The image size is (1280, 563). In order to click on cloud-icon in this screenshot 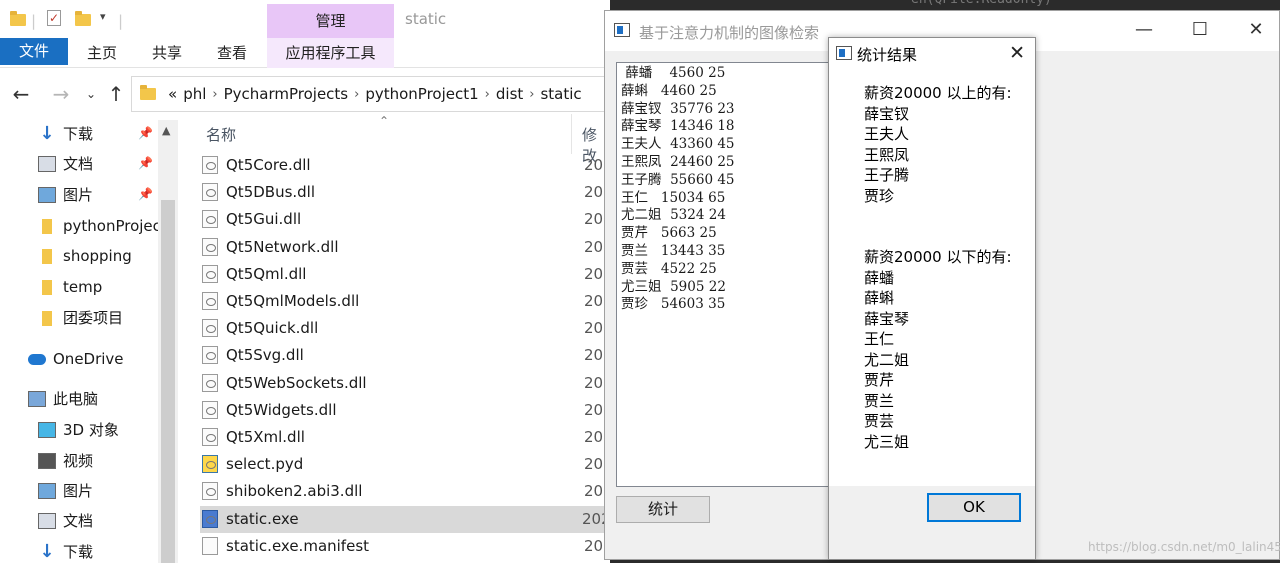, I will do `click(37, 359)`.